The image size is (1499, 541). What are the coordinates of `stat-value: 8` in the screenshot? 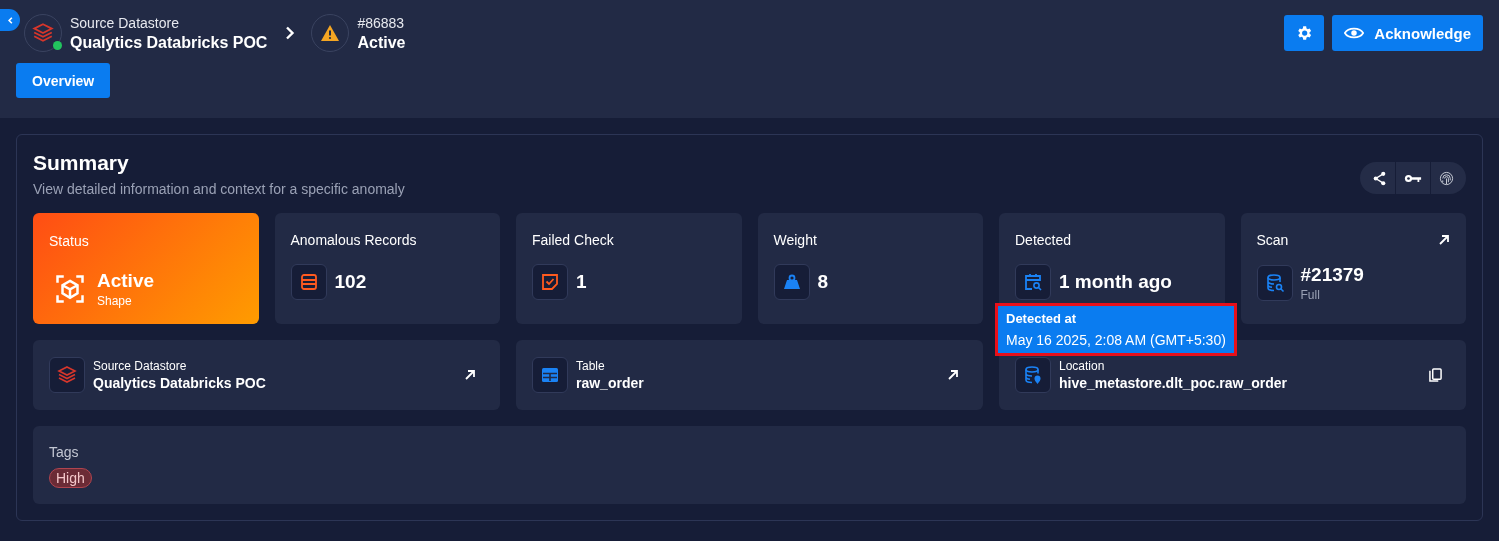 It's located at (823, 282).